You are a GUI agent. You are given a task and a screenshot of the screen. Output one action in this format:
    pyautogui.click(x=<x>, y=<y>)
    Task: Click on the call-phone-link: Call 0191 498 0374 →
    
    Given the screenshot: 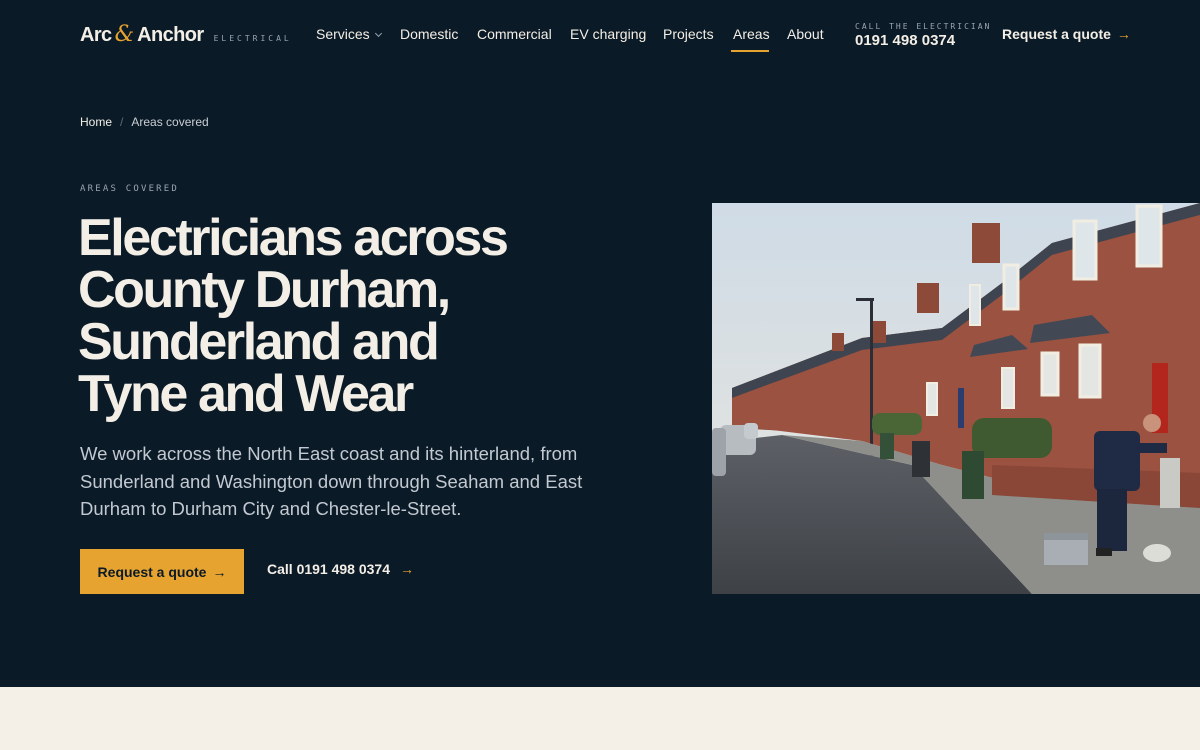 What is the action you would take?
    pyautogui.click(x=340, y=569)
    